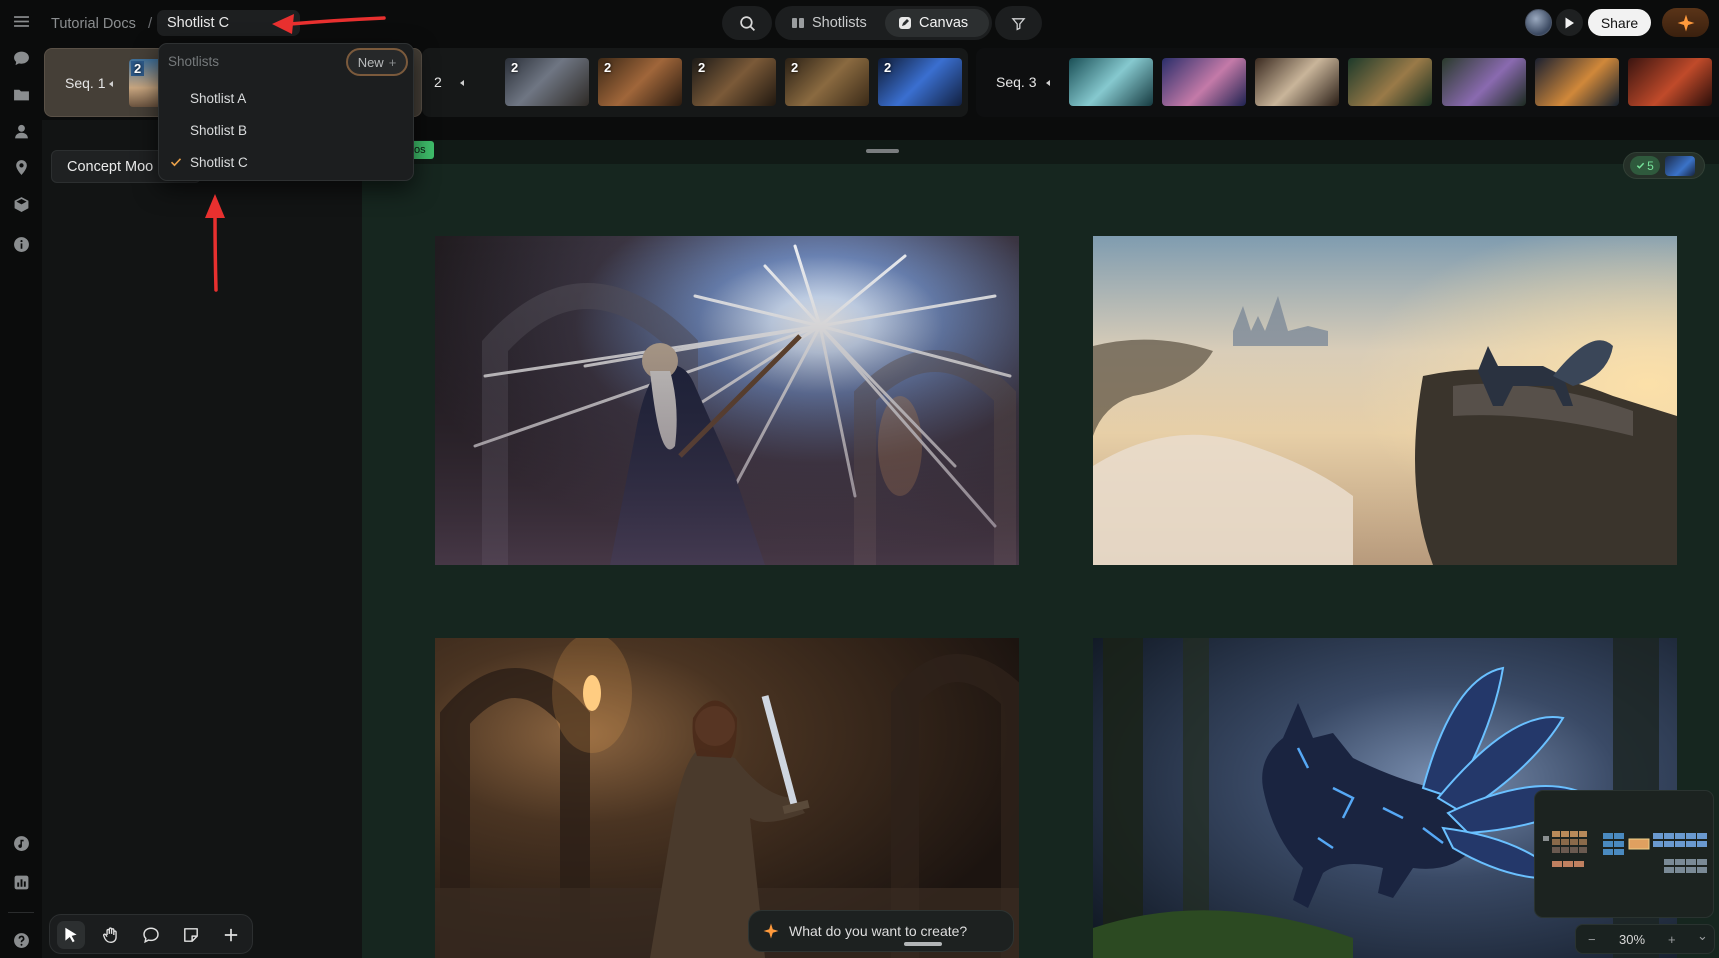  Describe the element at coordinates (798, 23) in the screenshot. I see `columns-icon` at that location.